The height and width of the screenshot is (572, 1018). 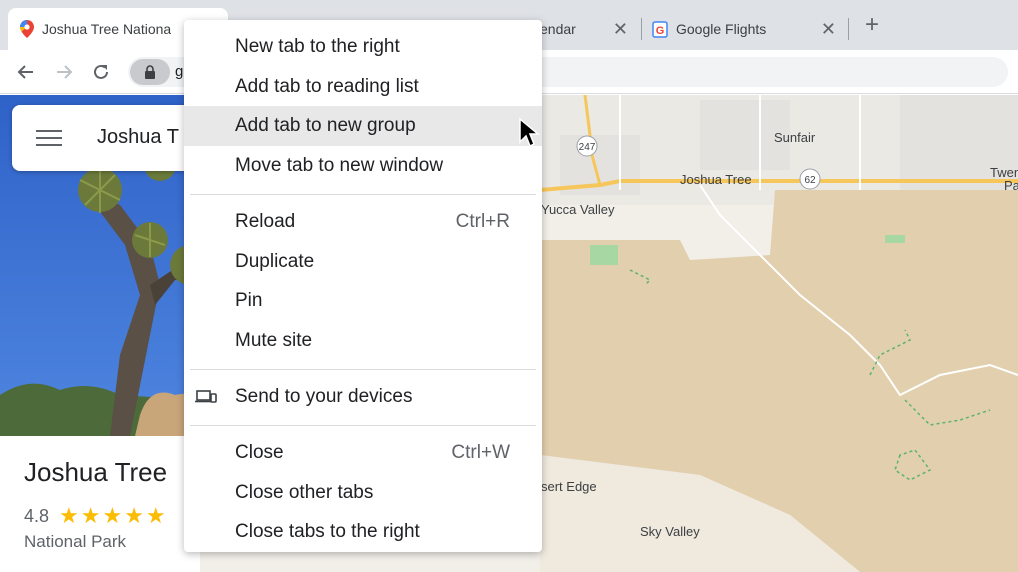 What do you see at coordinates (590, 29) in the screenshot?
I see `tab-calendar: endar ✕` at bounding box center [590, 29].